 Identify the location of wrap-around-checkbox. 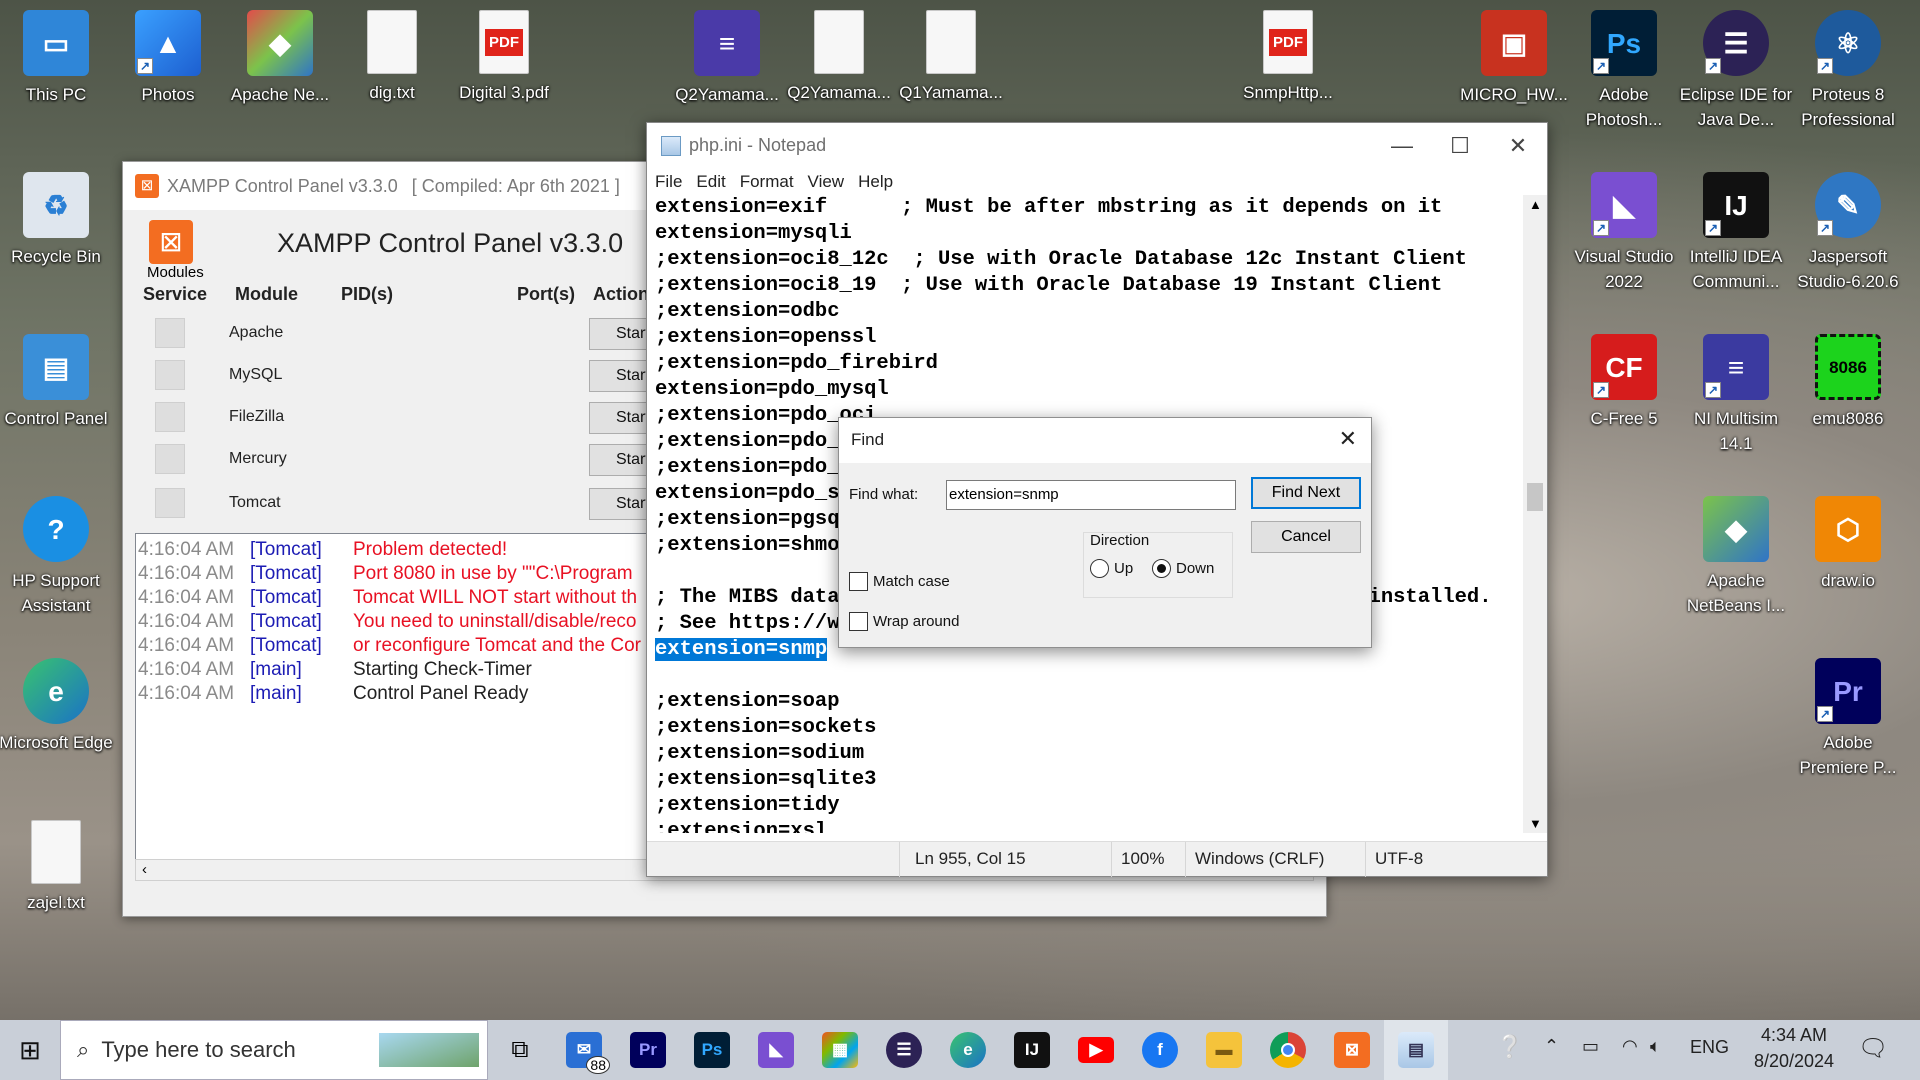
(858, 621).